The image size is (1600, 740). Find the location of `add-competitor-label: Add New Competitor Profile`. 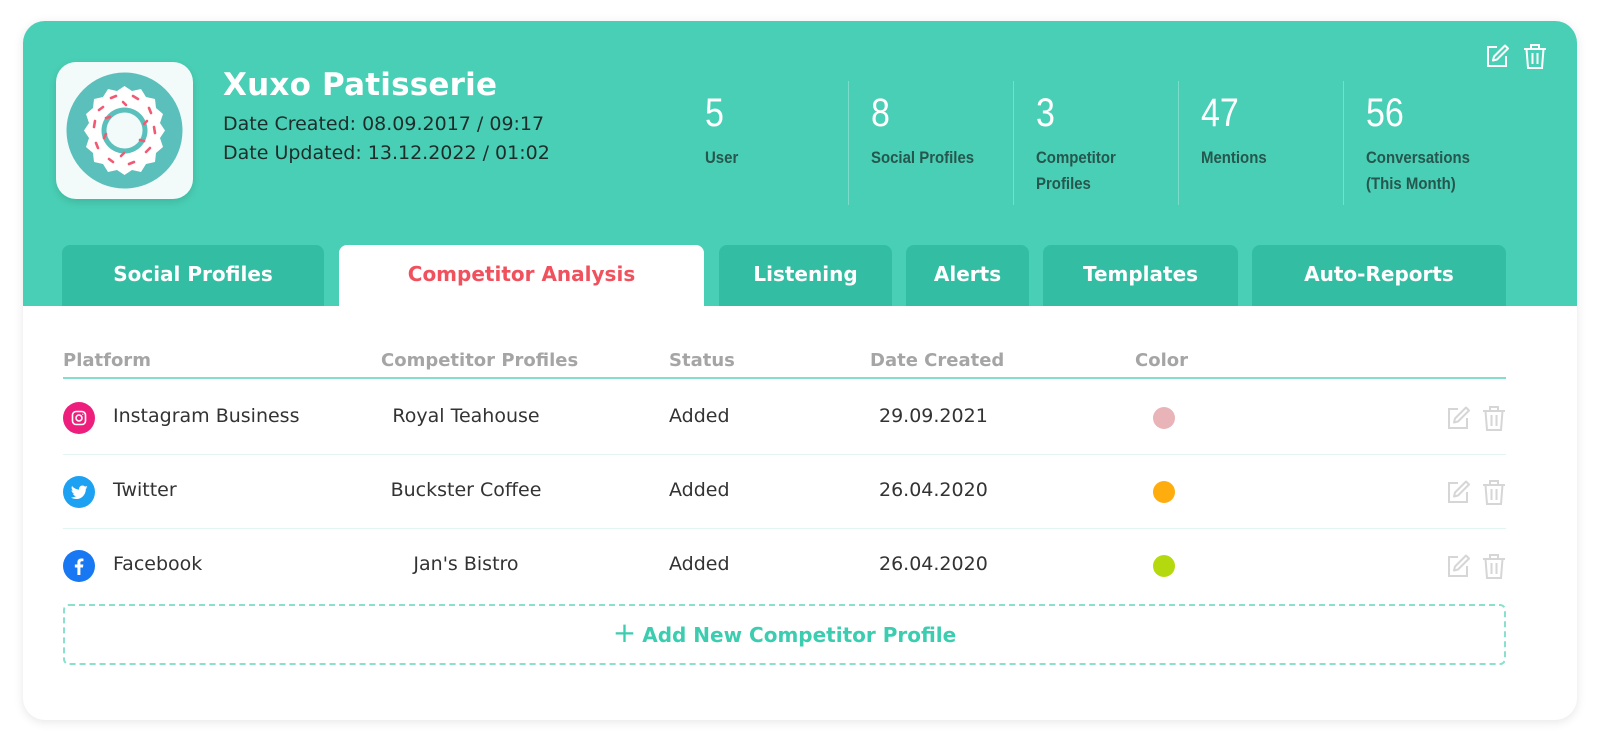

add-competitor-label: Add New Competitor Profile is located at coordinates (799, 634).